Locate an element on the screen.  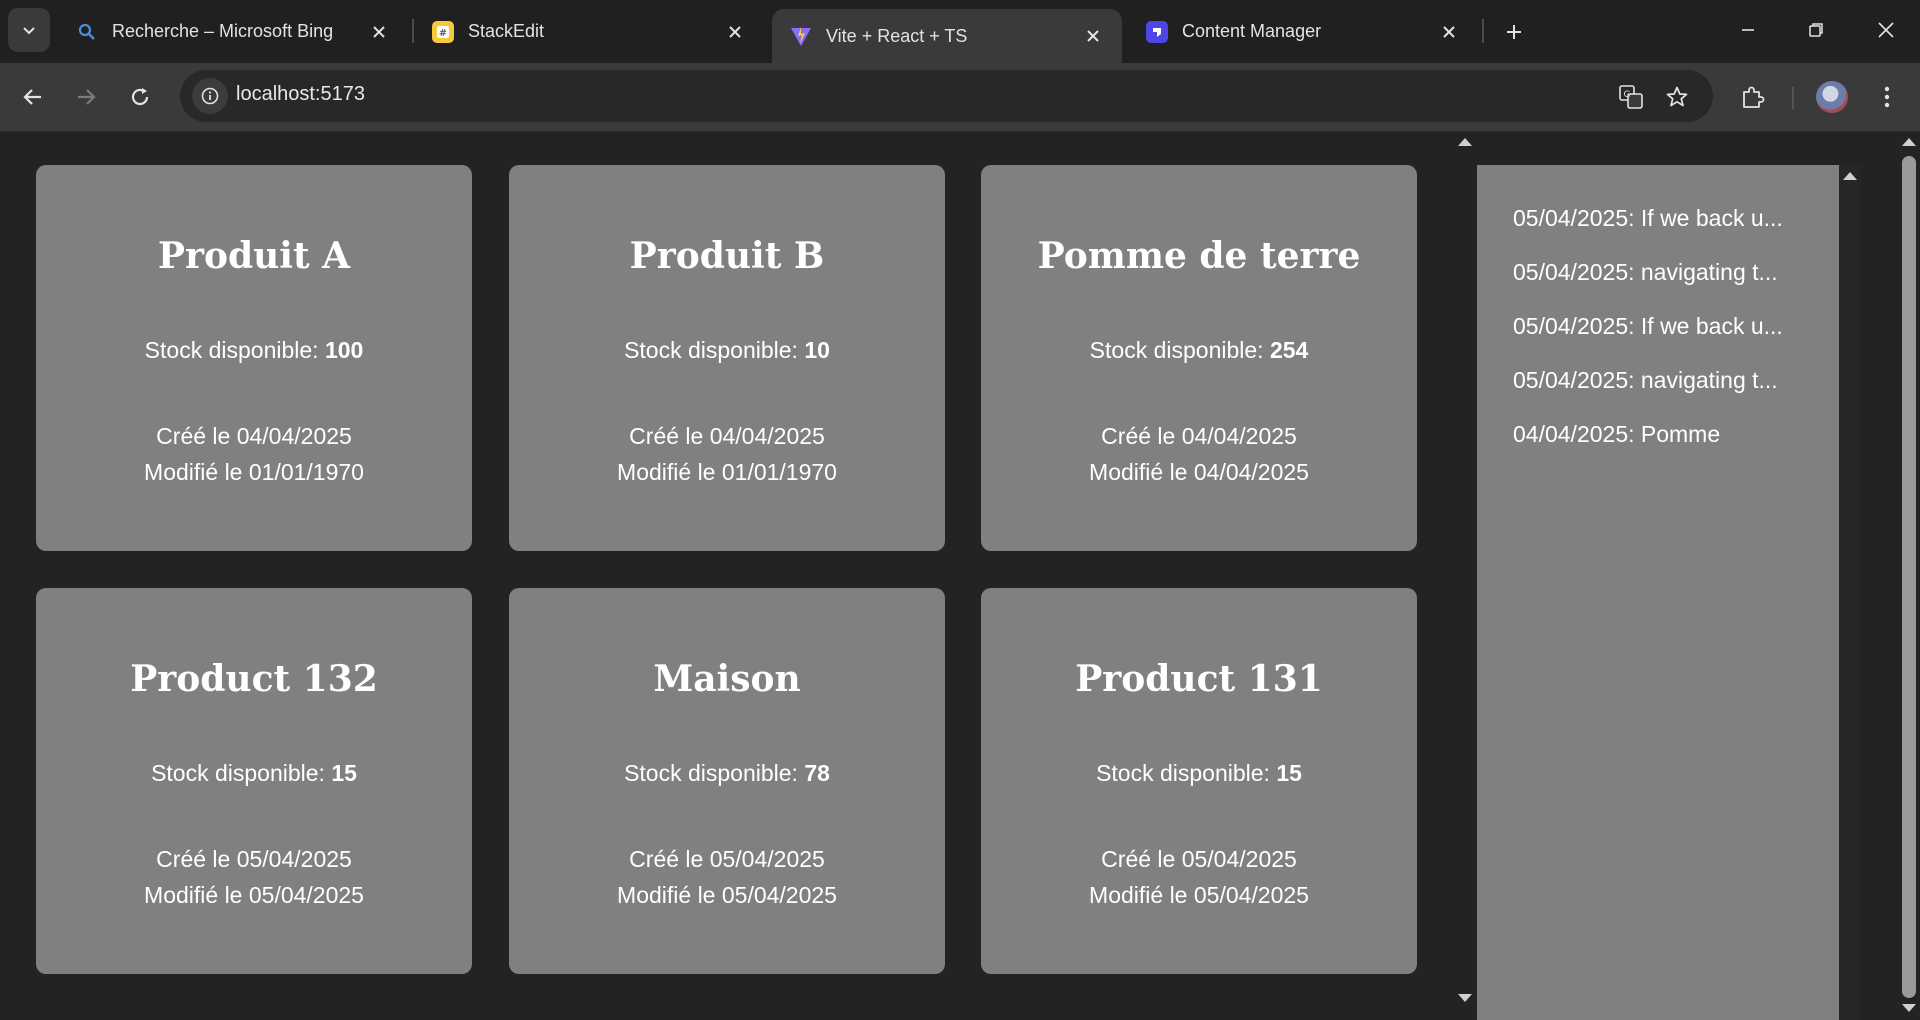
stackedit-icon: # is located at coordinates (443, 31).